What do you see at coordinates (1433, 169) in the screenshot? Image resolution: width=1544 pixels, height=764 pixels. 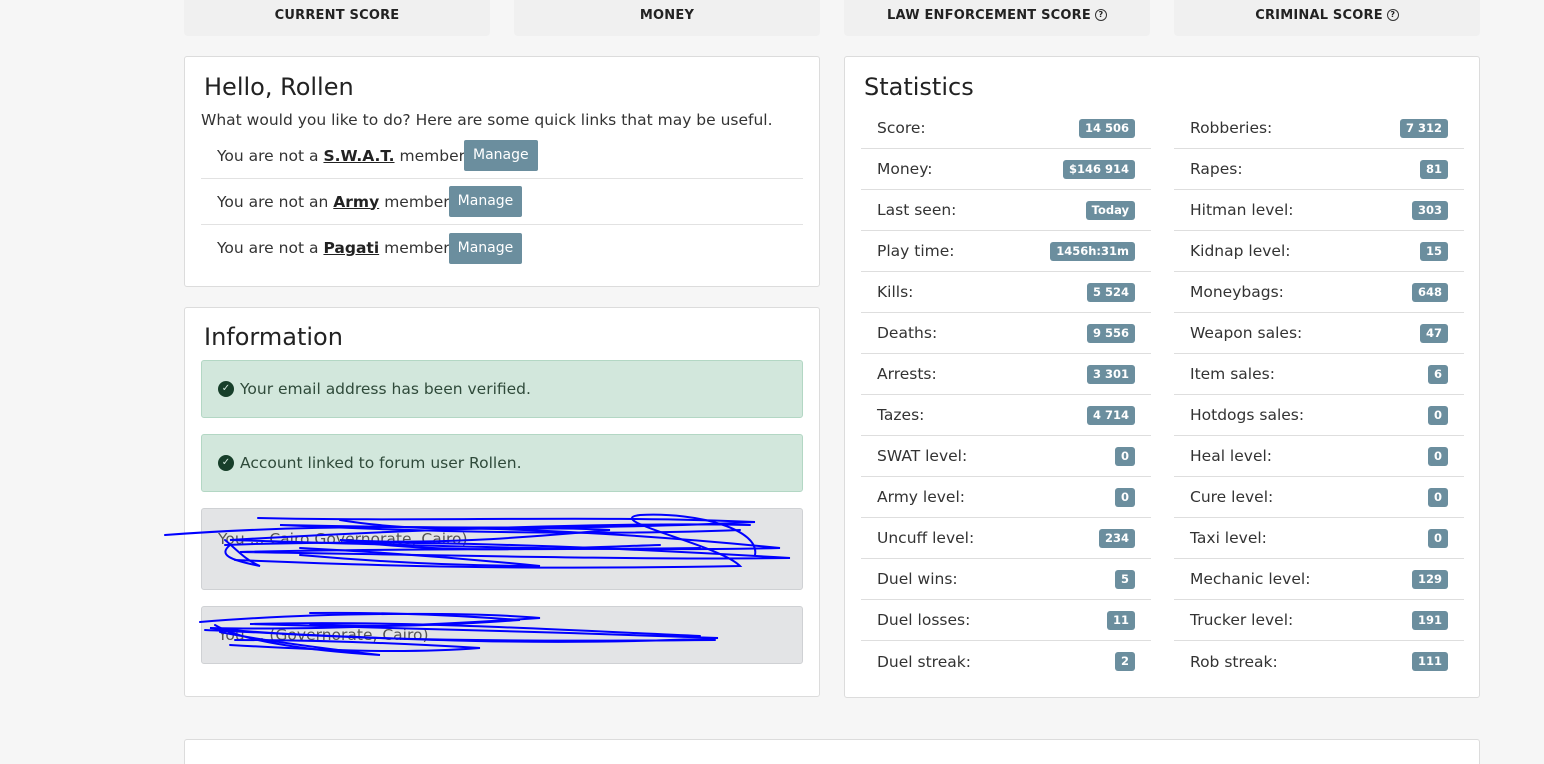 I see `stat-value-badge: 81` at bounding box center [1433, 169].